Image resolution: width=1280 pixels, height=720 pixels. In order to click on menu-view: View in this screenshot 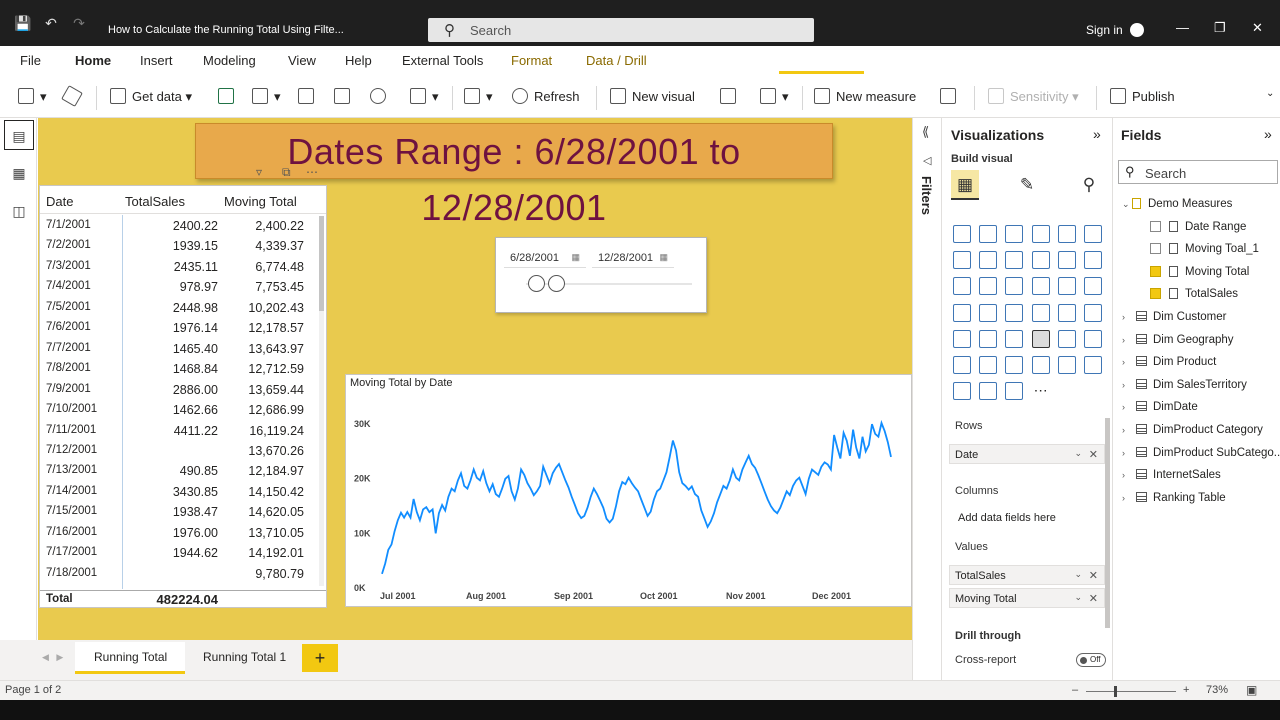, I will do `click(302, 60)`.